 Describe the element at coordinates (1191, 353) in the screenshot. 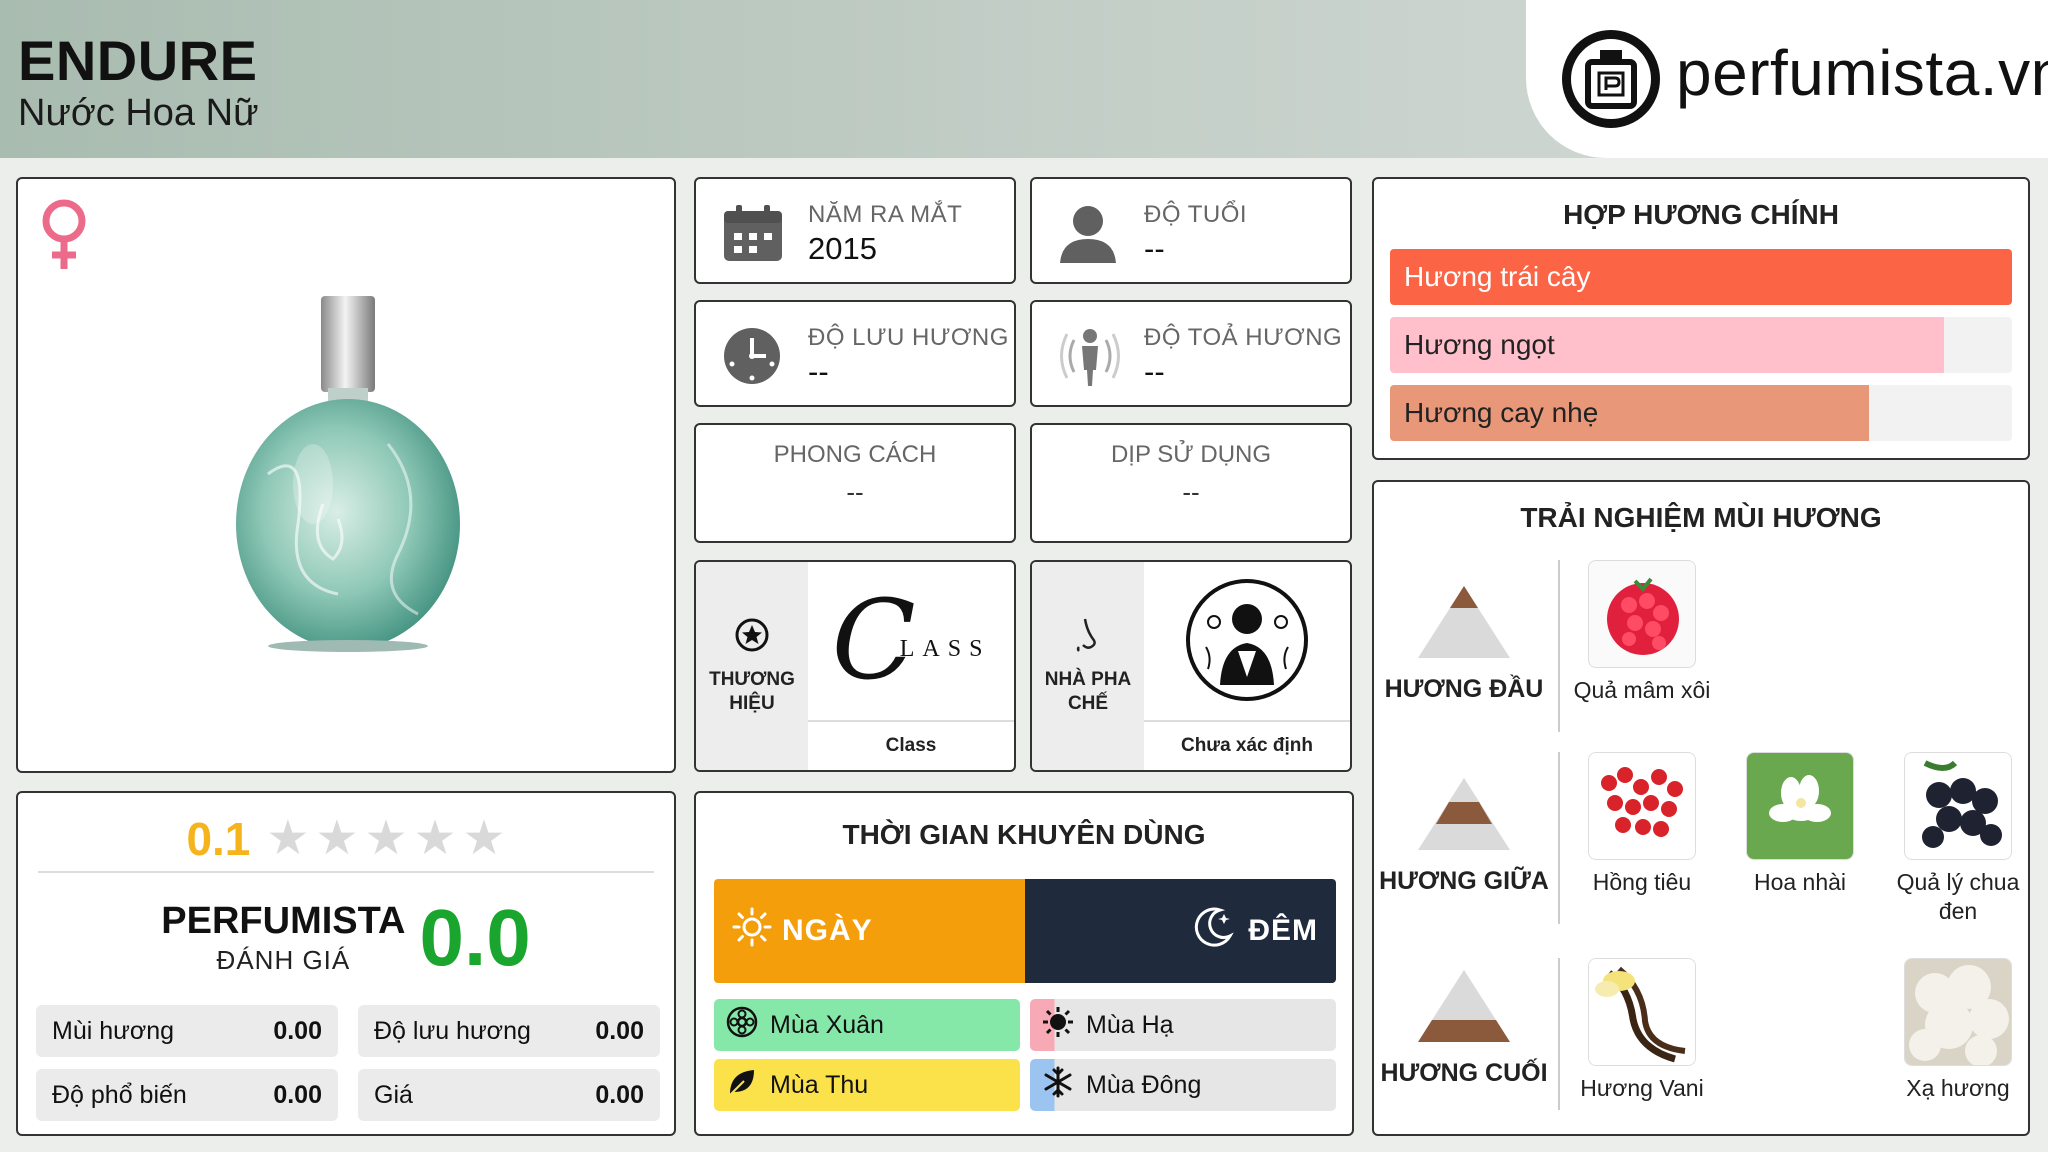

I see `sillage-card: ĐỘ TOẢ HƯƠNG --` at that location.